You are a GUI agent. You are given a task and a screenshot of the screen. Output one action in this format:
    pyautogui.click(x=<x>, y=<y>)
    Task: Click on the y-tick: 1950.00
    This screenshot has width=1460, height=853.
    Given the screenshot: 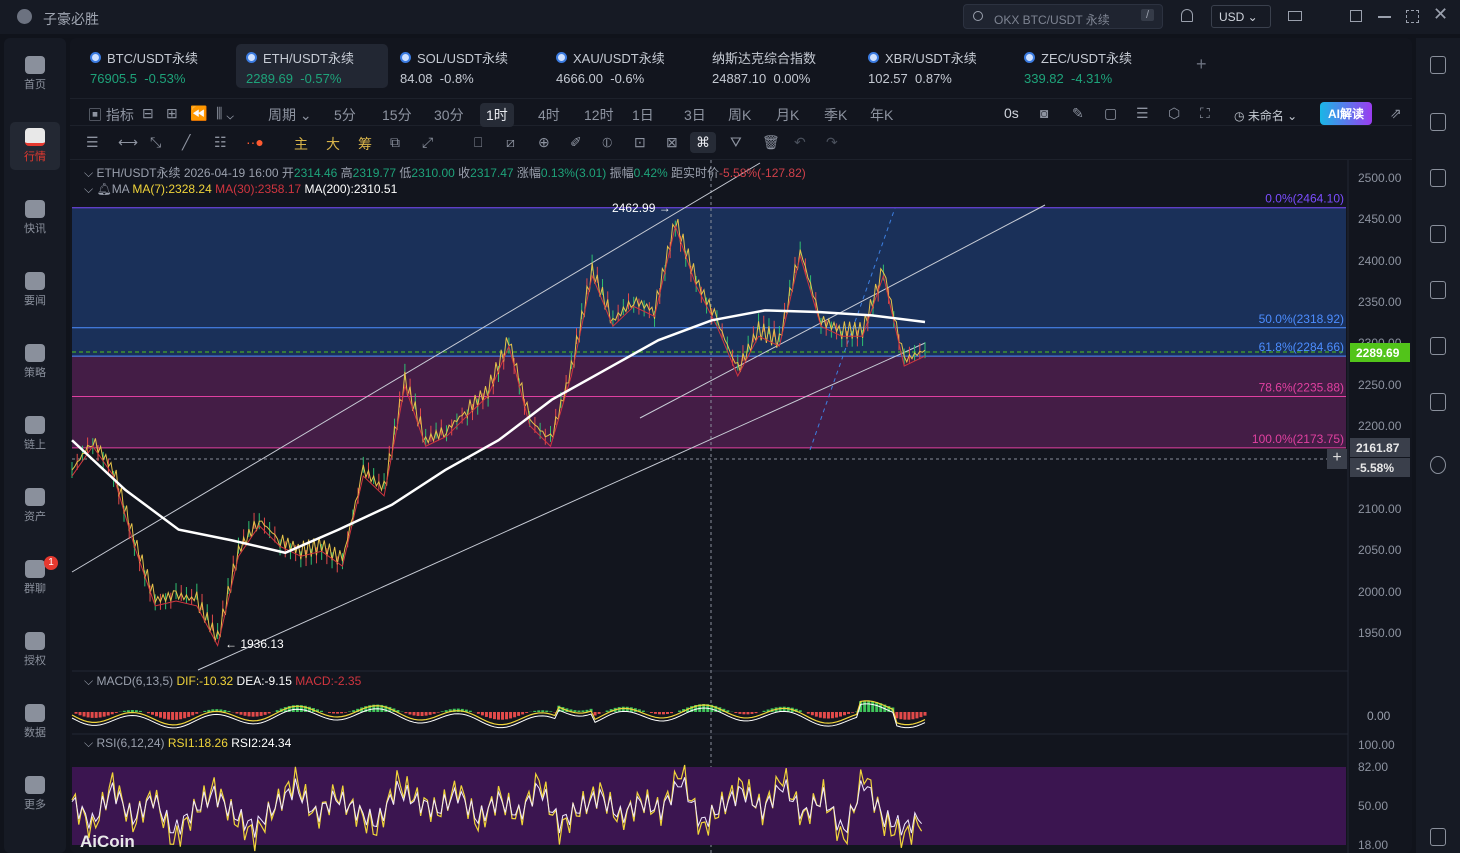 What is the action you would take?
    pyautogui.click(x=1380, y=633)
    